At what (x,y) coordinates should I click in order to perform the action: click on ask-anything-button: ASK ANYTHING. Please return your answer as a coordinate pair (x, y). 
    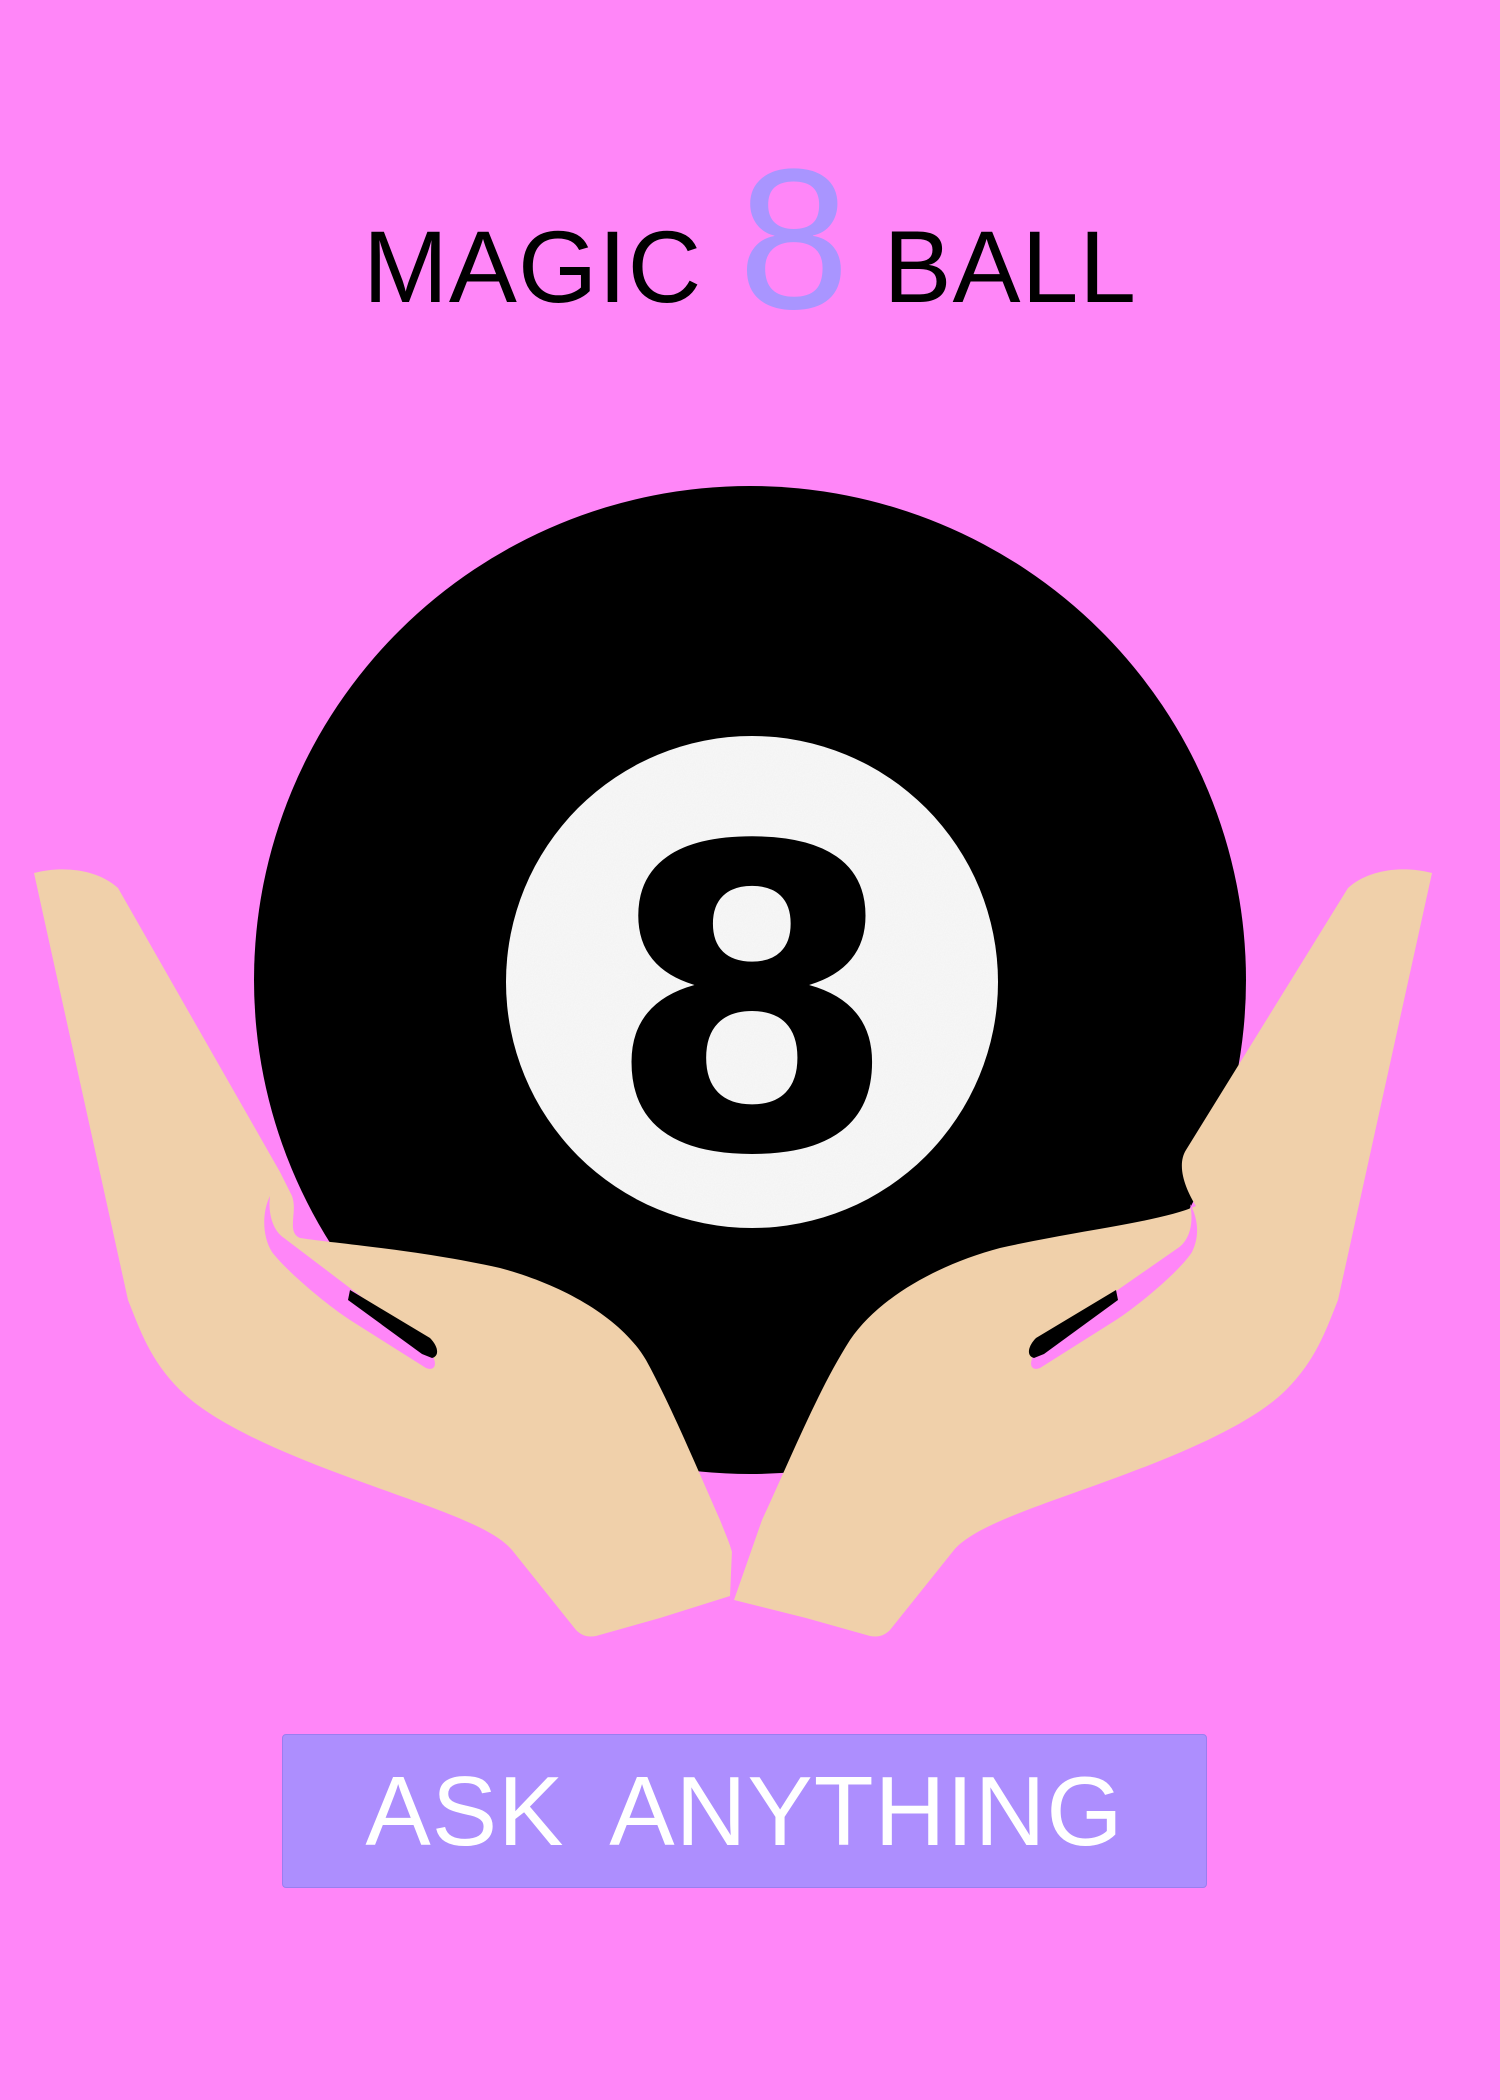
    Looking at the image, I should click on (744, 1811).